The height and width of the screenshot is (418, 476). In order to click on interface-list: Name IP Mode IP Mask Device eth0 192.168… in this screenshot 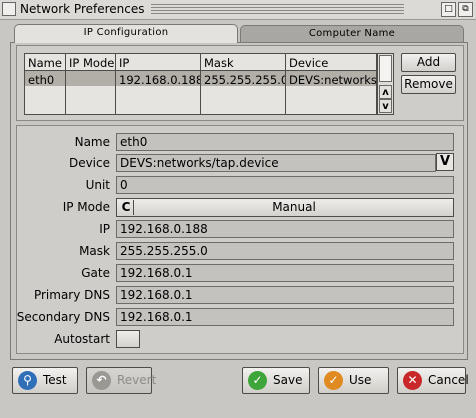, I will do `click(200, 84)`.